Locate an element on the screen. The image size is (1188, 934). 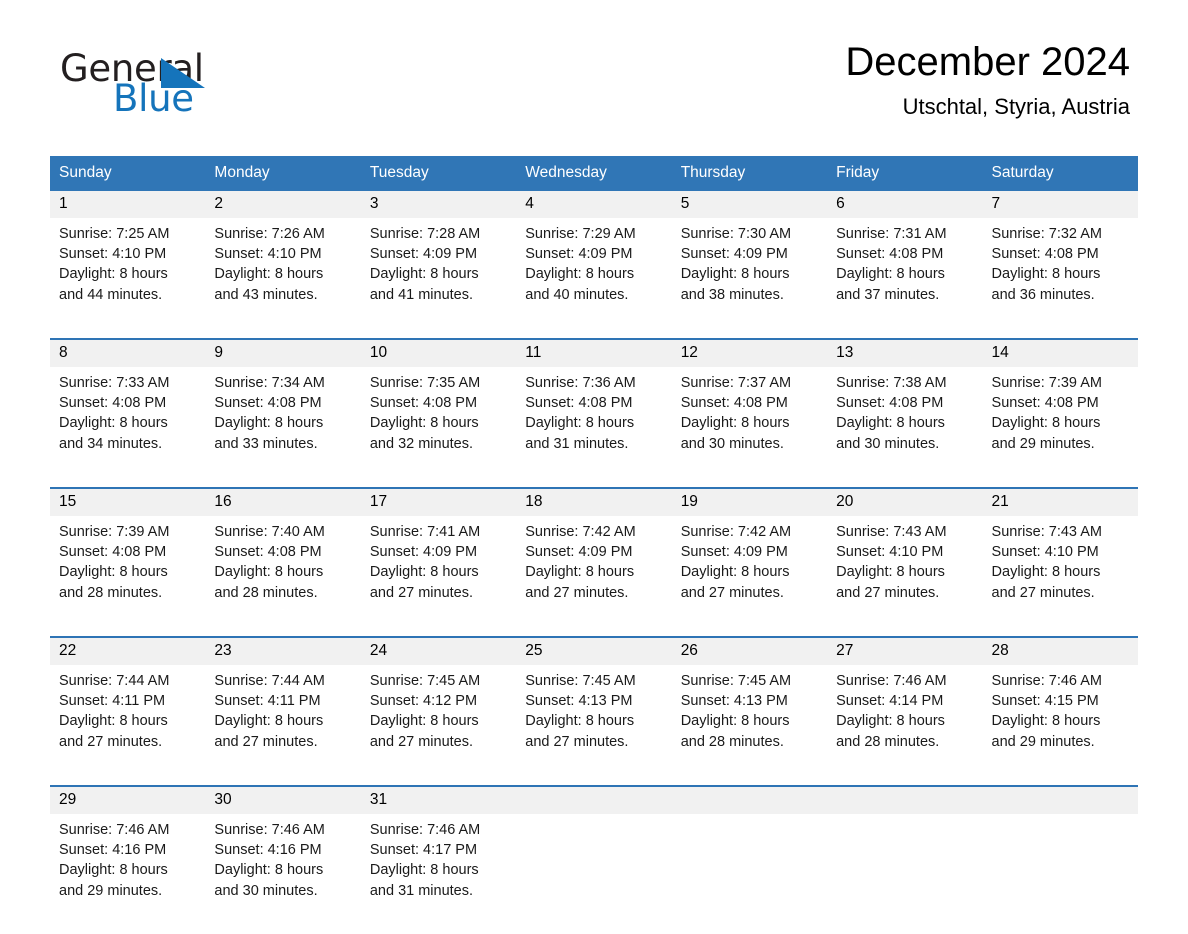
day-number: 6 is located at coordinates (905, 204).